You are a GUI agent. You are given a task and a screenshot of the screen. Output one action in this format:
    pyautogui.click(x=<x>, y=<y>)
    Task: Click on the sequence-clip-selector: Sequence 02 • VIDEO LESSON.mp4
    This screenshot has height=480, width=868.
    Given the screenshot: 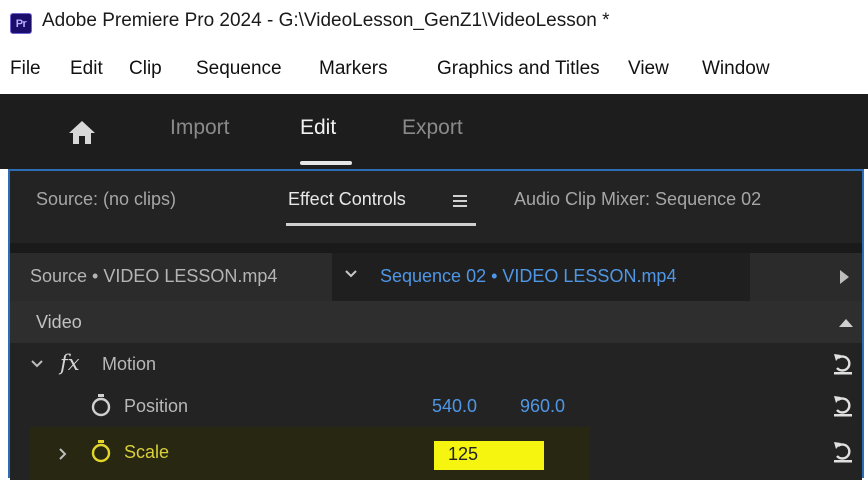 What is the action you would take?
    pyautogui.click(x=541, y=277)
    